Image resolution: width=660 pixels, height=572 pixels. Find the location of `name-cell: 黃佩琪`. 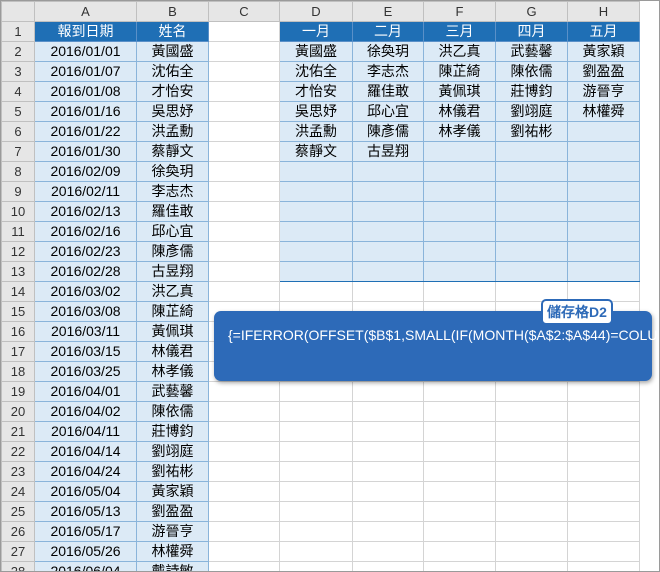

name-cell: 黃佩琪 is located at coordinates (172, 331).